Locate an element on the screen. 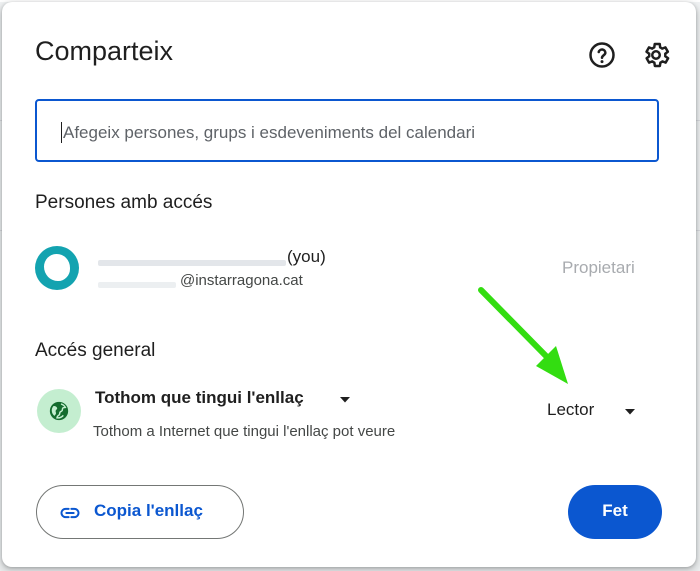  done-button: Fet is located at coordinates (615, 512).